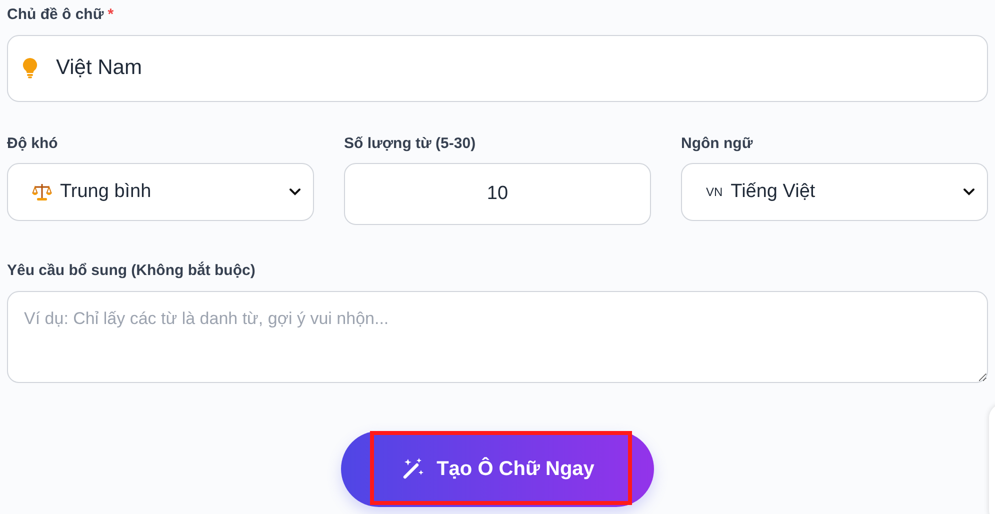 This screenshot has height=514, width=995. What do you see at coordinates (412, 468) in the screenshot?
I see `magic-wand-icon` at bounding box center [412, 468].